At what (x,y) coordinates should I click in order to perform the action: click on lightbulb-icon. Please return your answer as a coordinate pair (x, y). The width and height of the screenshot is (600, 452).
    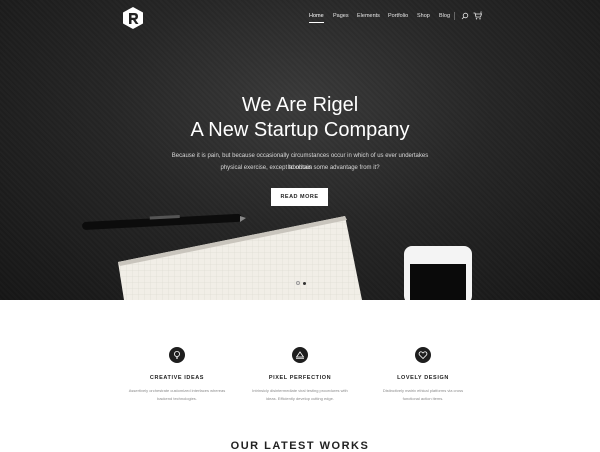
    Looking at the image, I should click on (177, 355).